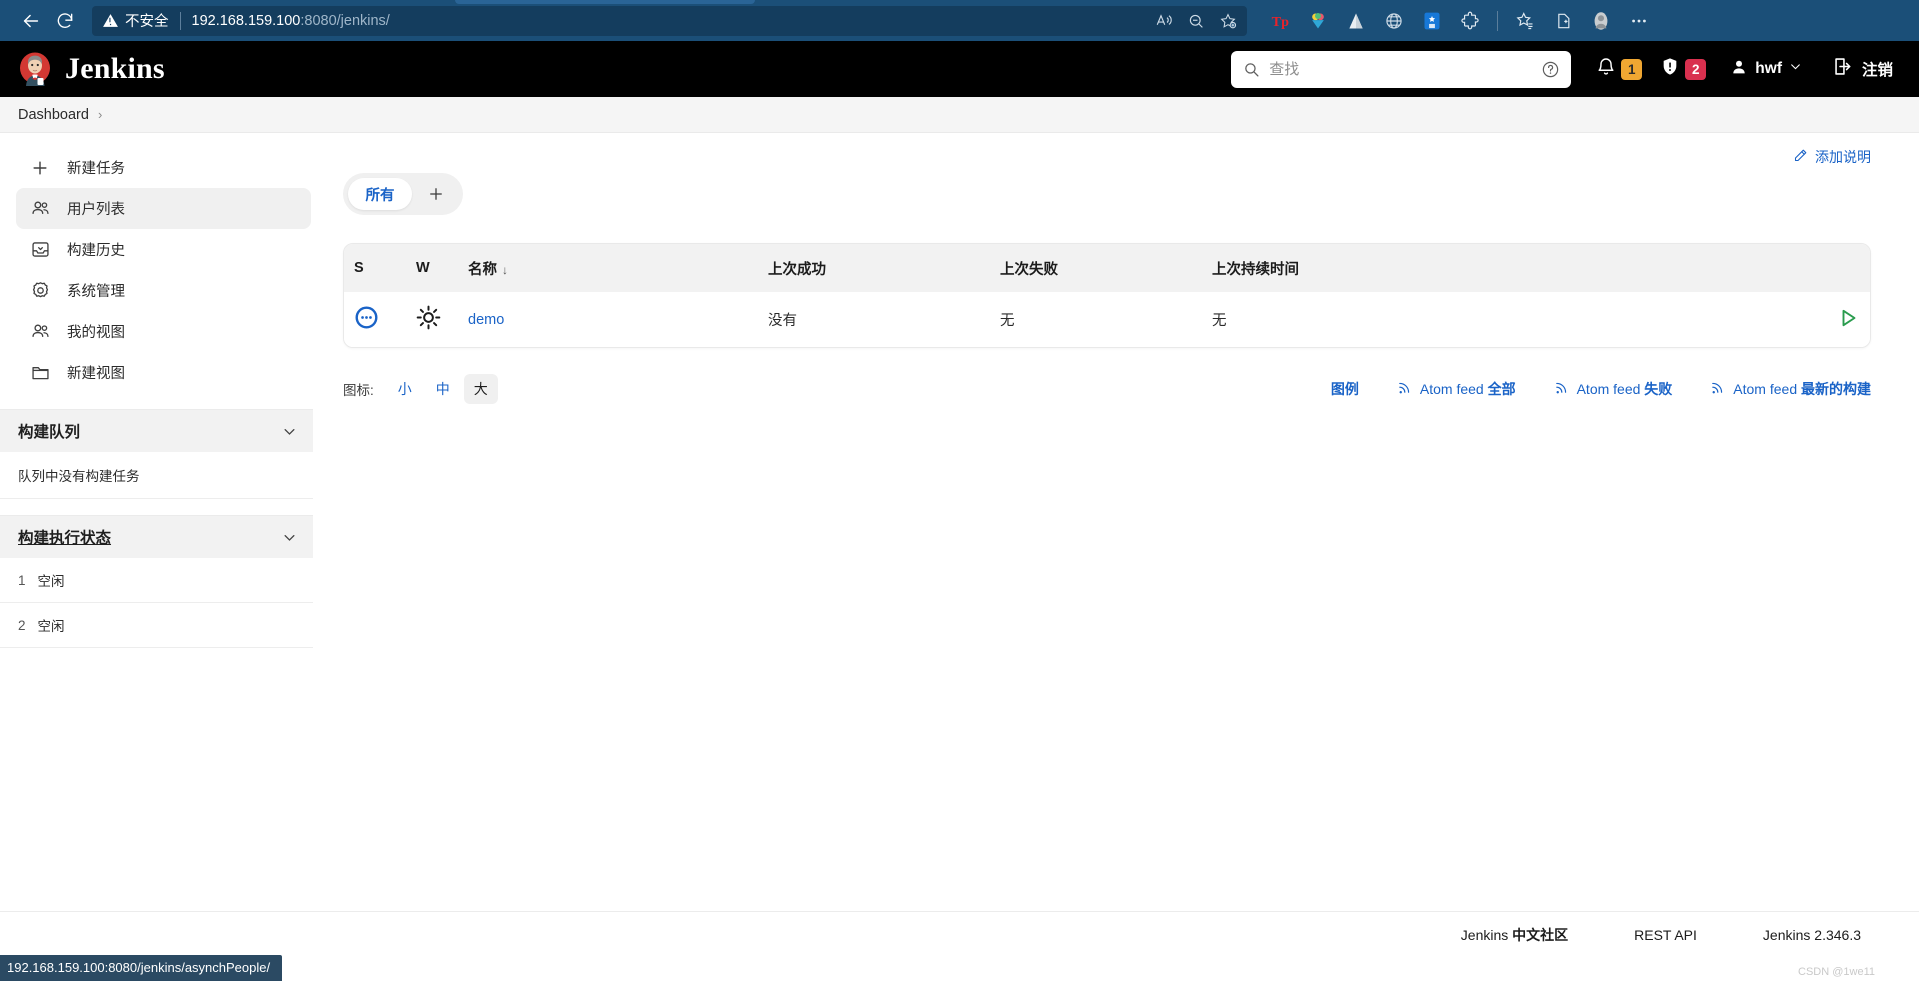 The width and height of the screenshot is (1919, 981). Describe the element at coordinates (608, 268) in the screenshot. I see `column-header-name: 名称 ↓` at that location.